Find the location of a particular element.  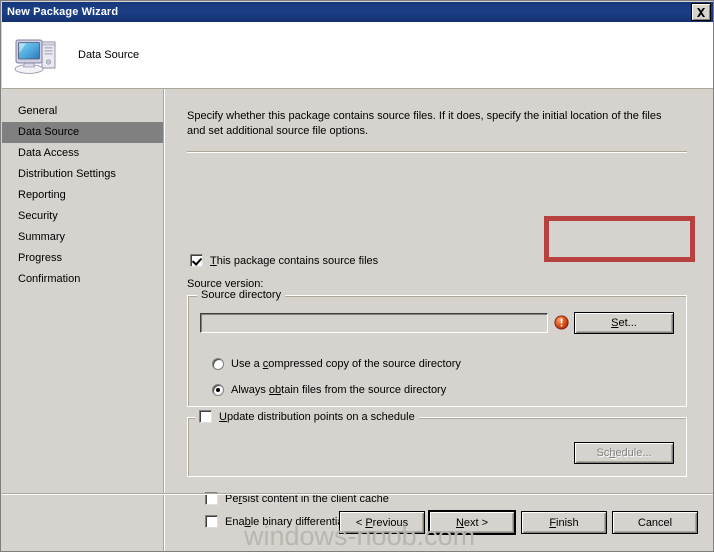

finish-button-label: Finish is located at coordinates (564, 522).